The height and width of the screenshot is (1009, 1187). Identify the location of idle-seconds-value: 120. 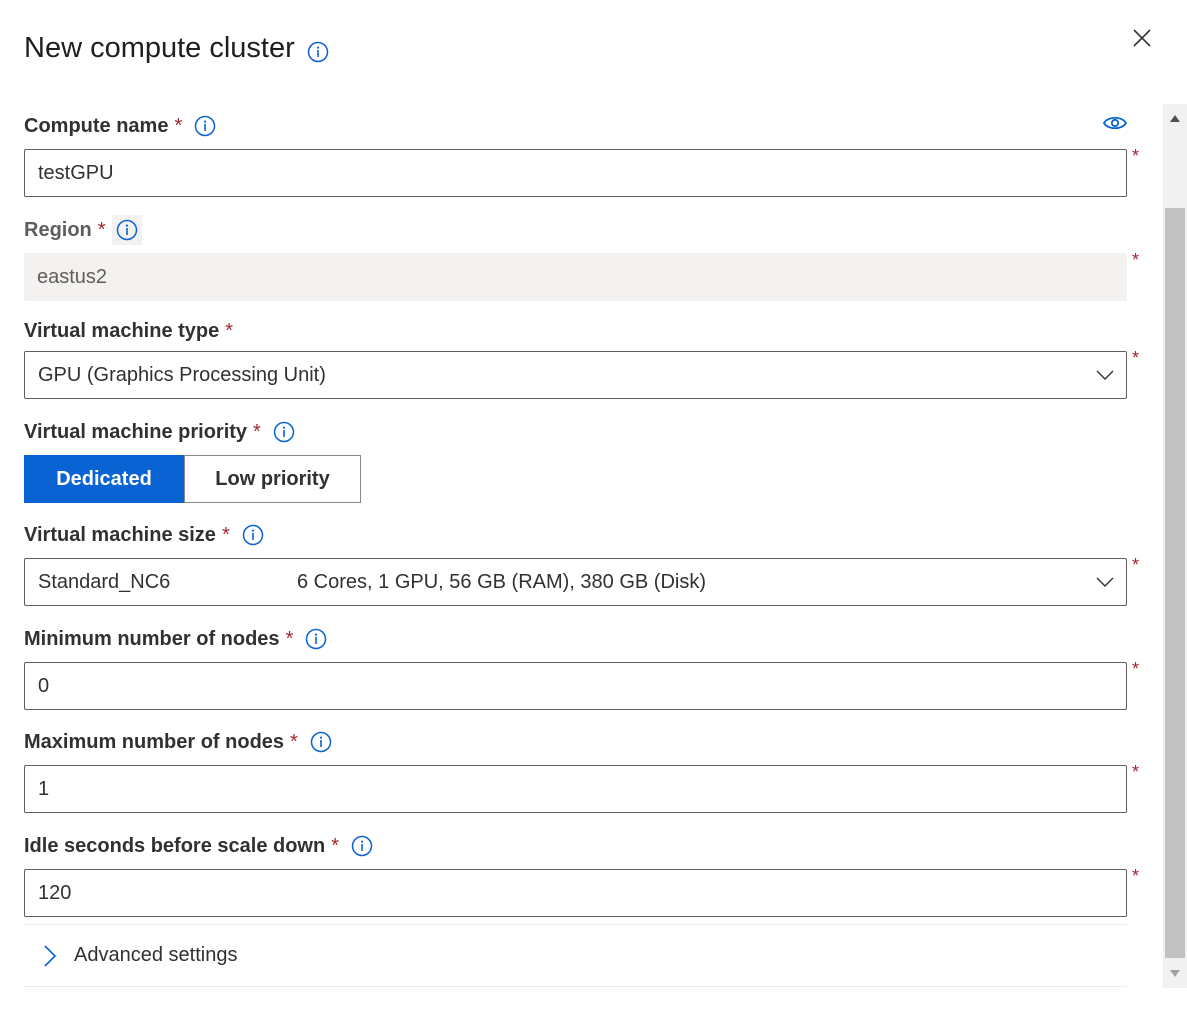
(55, 892).